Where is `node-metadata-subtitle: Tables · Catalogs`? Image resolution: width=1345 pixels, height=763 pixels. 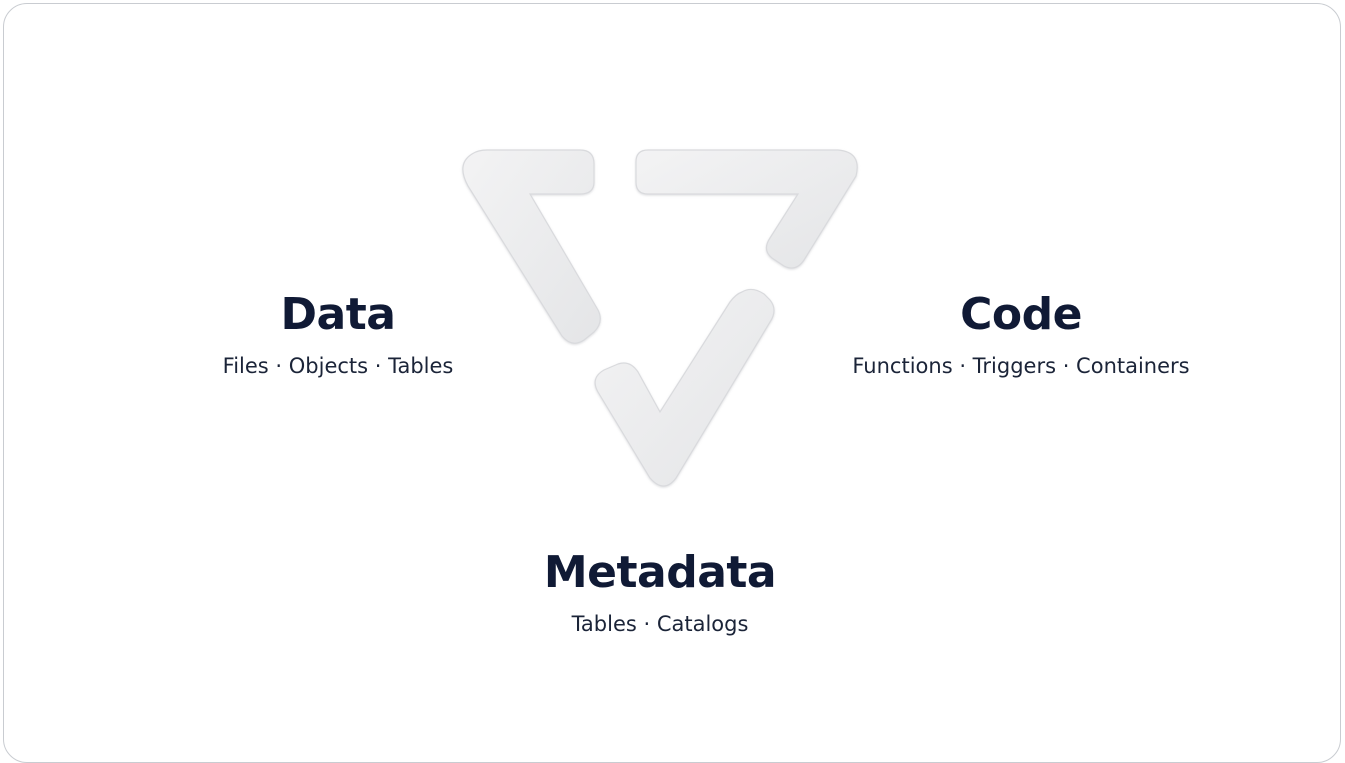 node-metadata-subtitle: Tables · Catalogs is located at coordinates (660, 624).